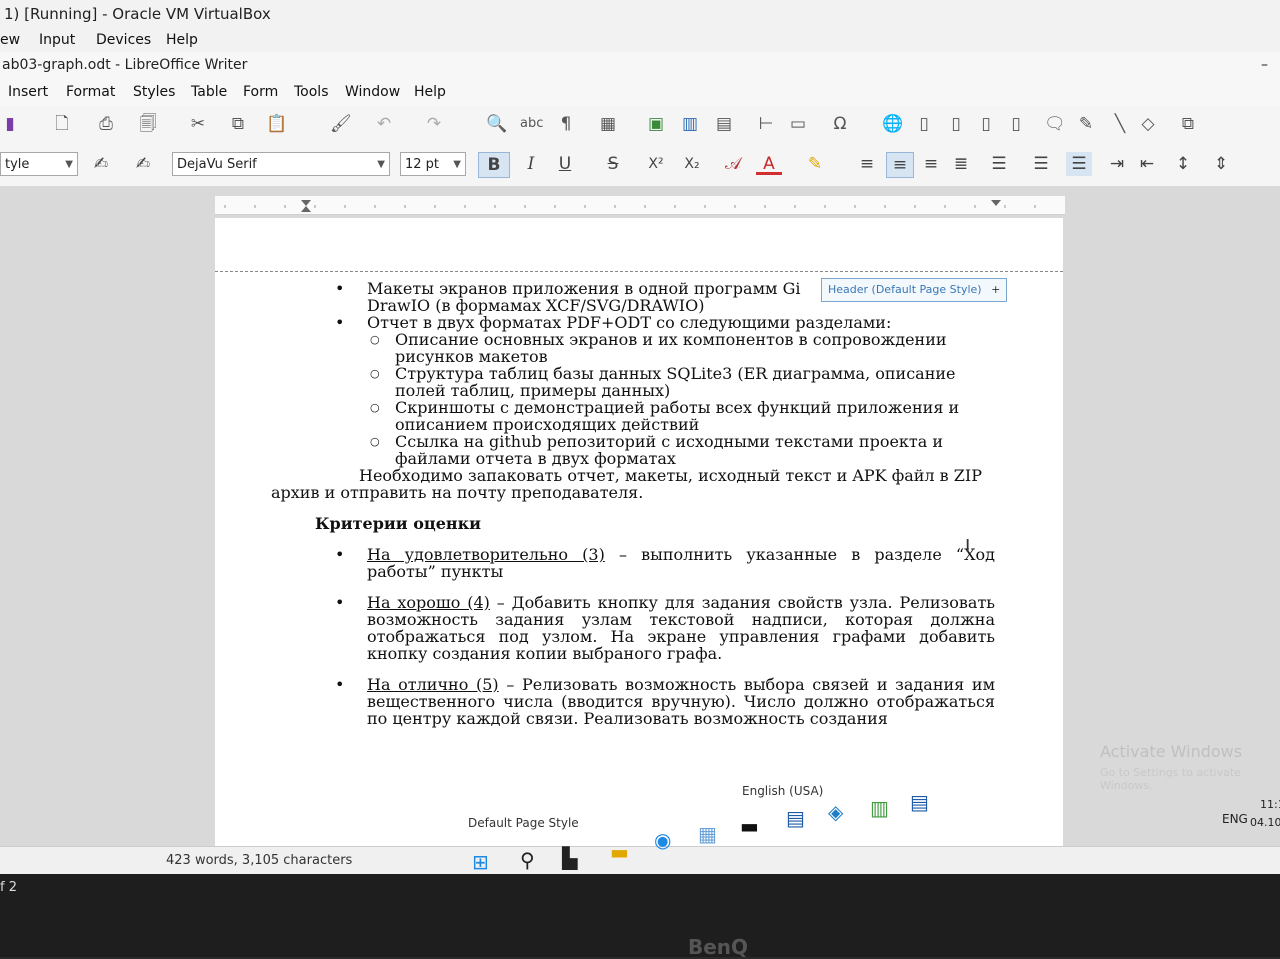  Describe the element at coordinates (766, 124) in the screenshot. I see `page-break-icon: ⊢` at that location.